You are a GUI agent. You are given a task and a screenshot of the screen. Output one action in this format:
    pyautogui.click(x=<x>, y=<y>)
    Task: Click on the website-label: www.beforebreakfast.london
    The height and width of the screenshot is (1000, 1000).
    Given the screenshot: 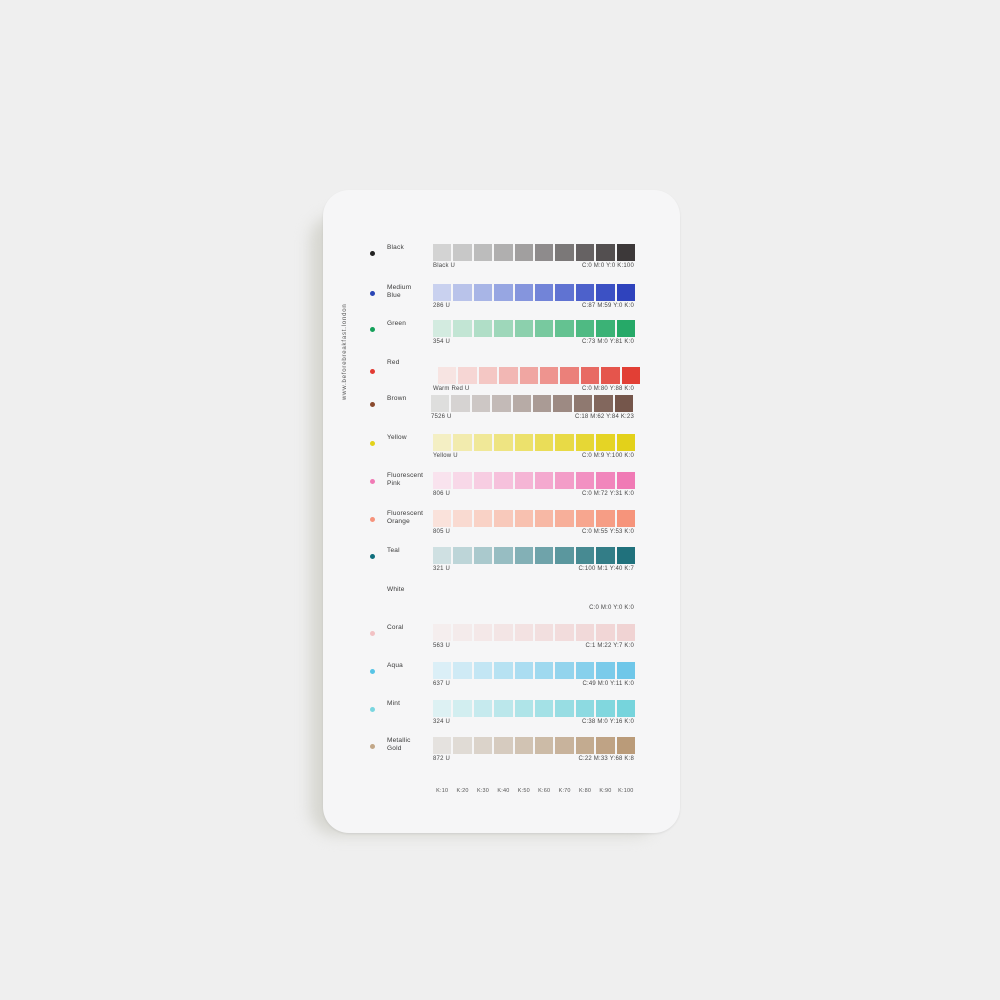 What is the action you would take?
    pyautogui.click(x=345, y=351)
    